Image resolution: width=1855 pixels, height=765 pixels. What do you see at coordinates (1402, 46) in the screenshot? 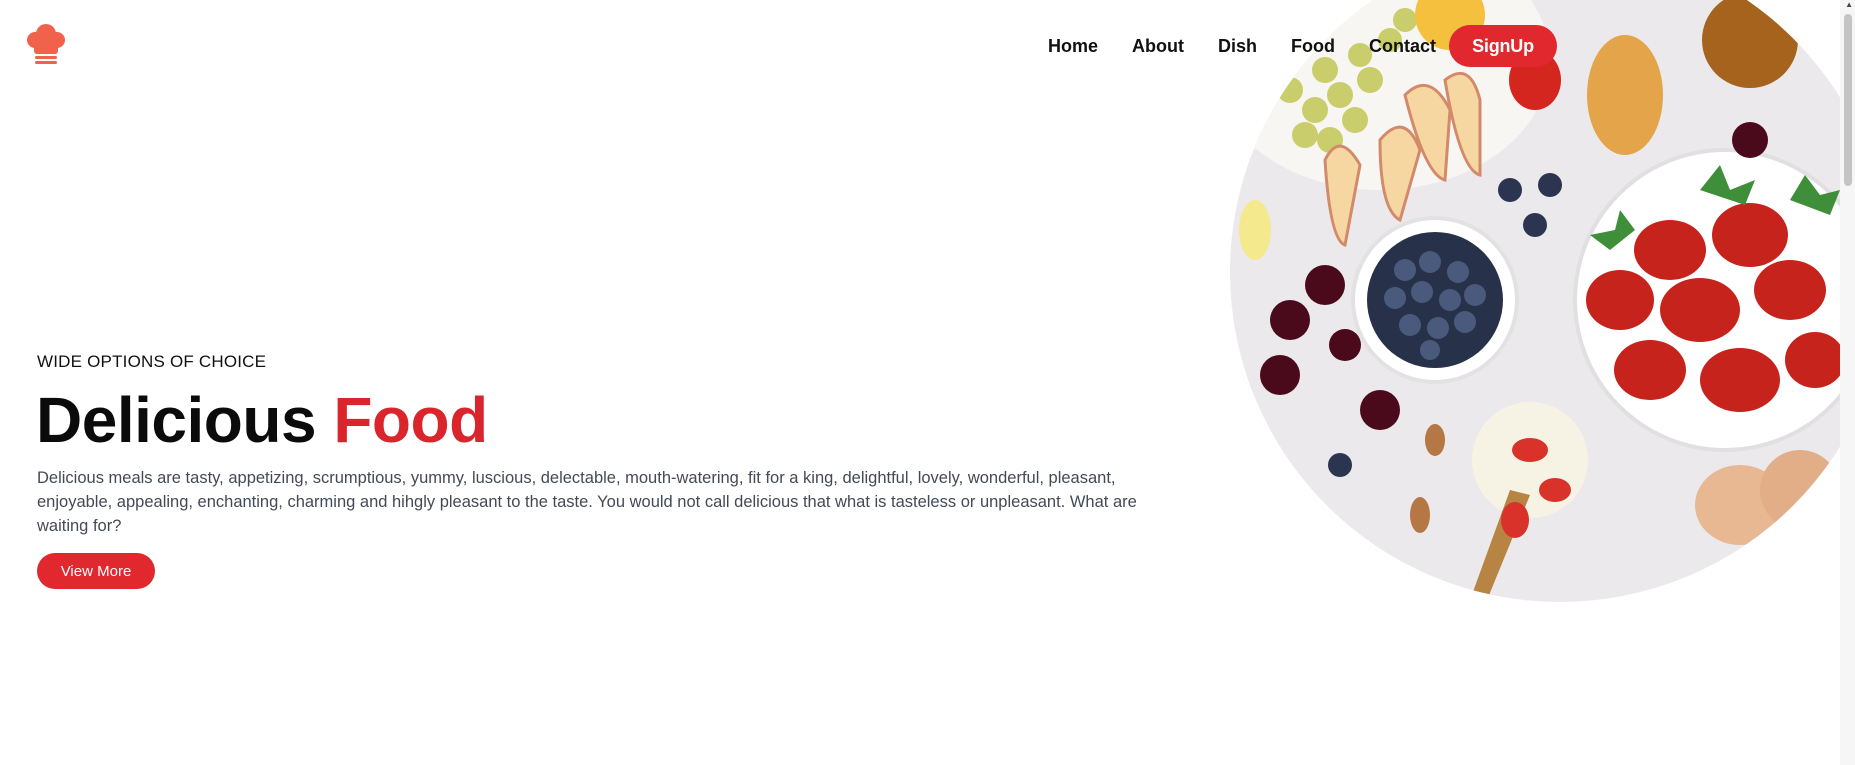
I see `nav-contact-link: Contact` at bounding box center [1402, 46].